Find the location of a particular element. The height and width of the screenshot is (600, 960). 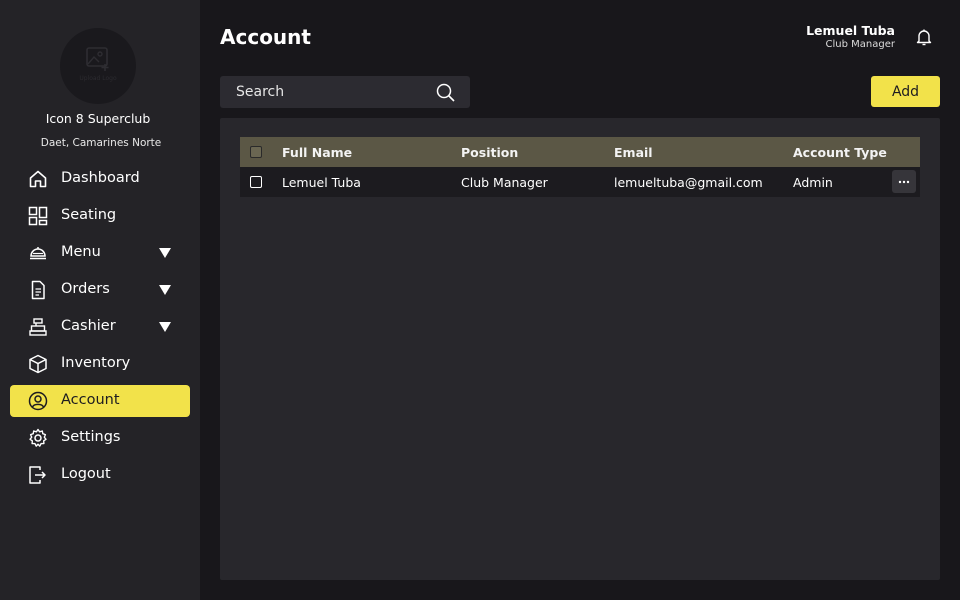

bell-icon is located at coordinates (924, 37).